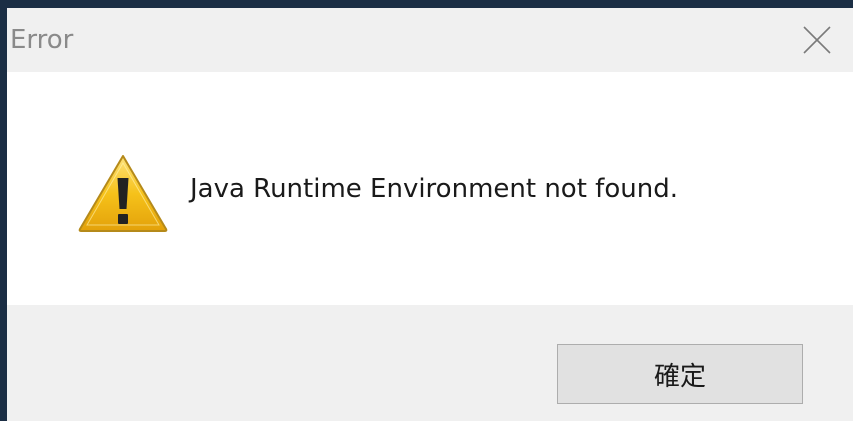  What do you see at coordinates (123, 193) in the screenshot?
I see `warning-icon` at bounding box center [123, 193].